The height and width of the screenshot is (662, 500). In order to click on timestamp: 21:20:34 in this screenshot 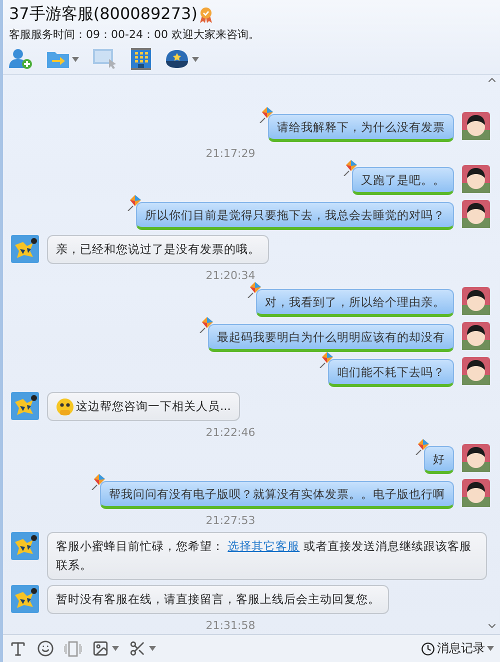, I will do `click(231, 275)`.